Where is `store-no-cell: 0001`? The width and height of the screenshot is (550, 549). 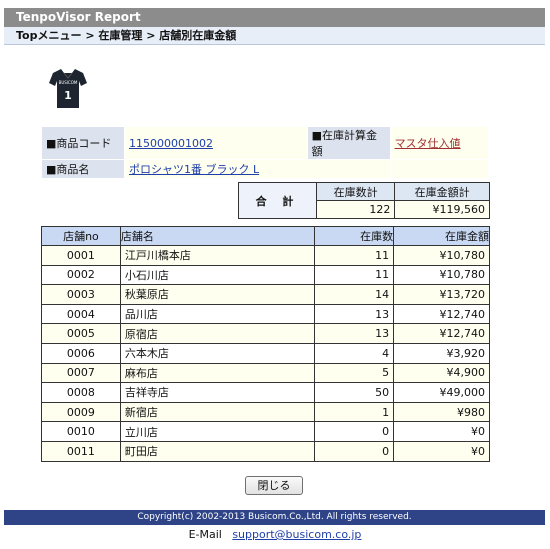 store-no-cell: 0001 is located at coordinates (81, 255).